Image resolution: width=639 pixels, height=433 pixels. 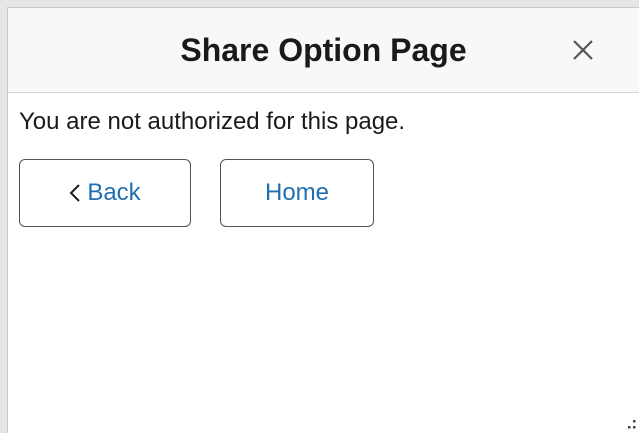 What do you see at coordinates (630, 424) in the screenshot?
I see `resize-grip-icon` at bounding box center [630, 424].